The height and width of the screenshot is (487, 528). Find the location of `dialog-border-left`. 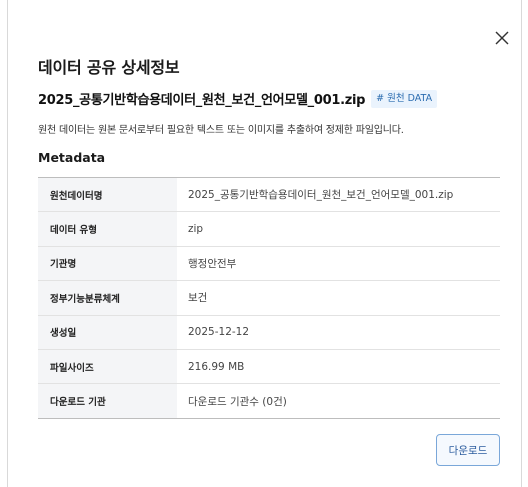

dialog-border-left is located at coordinates (7, 243).